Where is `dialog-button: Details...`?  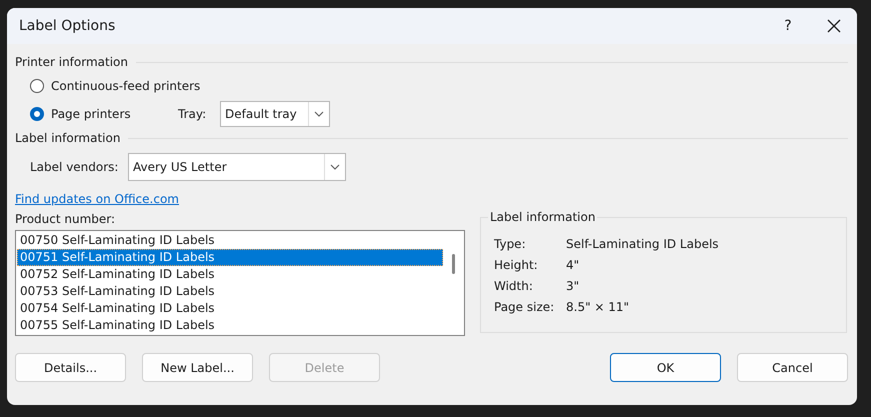 dialog-button: Details... is located at coordinates (70, 367).